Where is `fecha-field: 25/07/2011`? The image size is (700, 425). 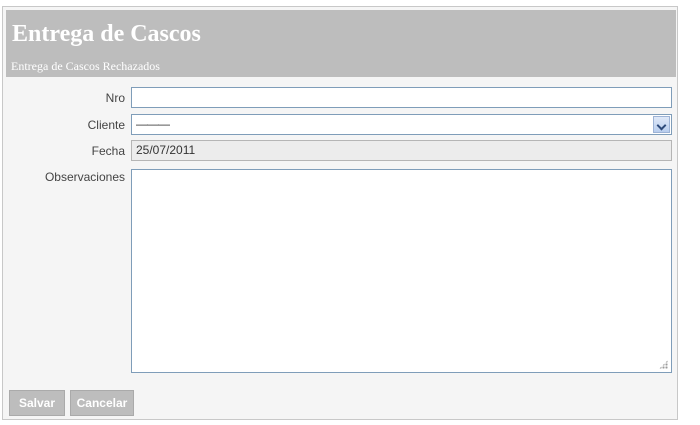 fecha-field: 25/07/2011 is located at coordinates (401, 150).